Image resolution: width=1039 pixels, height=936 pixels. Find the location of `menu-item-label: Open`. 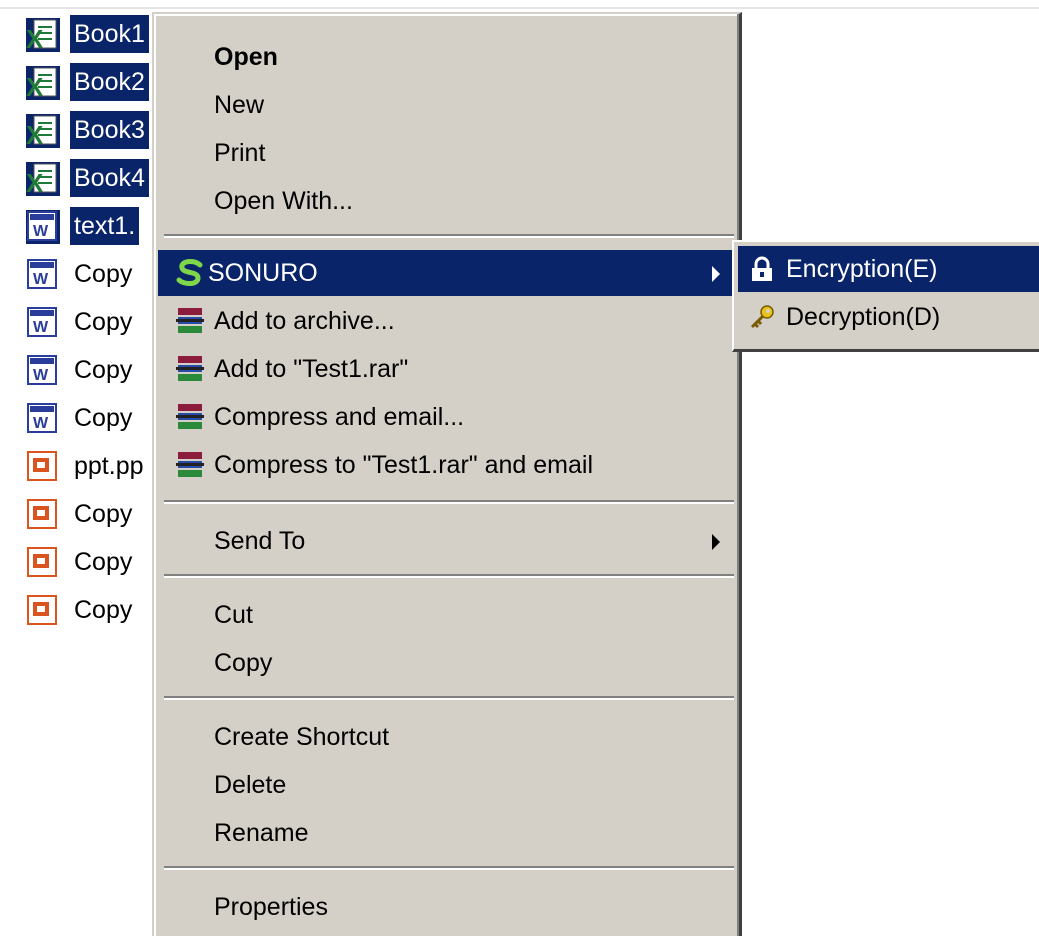

menu-item-label: Open is located at coordinates (246, 57).